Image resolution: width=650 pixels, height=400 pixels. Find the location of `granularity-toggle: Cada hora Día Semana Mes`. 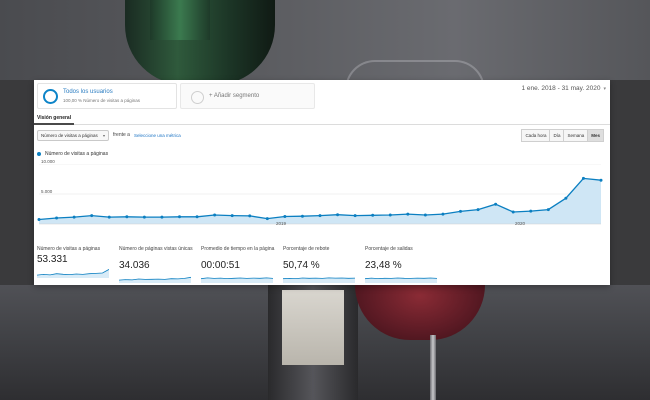

granularity-toggle: Cada hora Día Semana Mes is located at coordinates (562, 135).